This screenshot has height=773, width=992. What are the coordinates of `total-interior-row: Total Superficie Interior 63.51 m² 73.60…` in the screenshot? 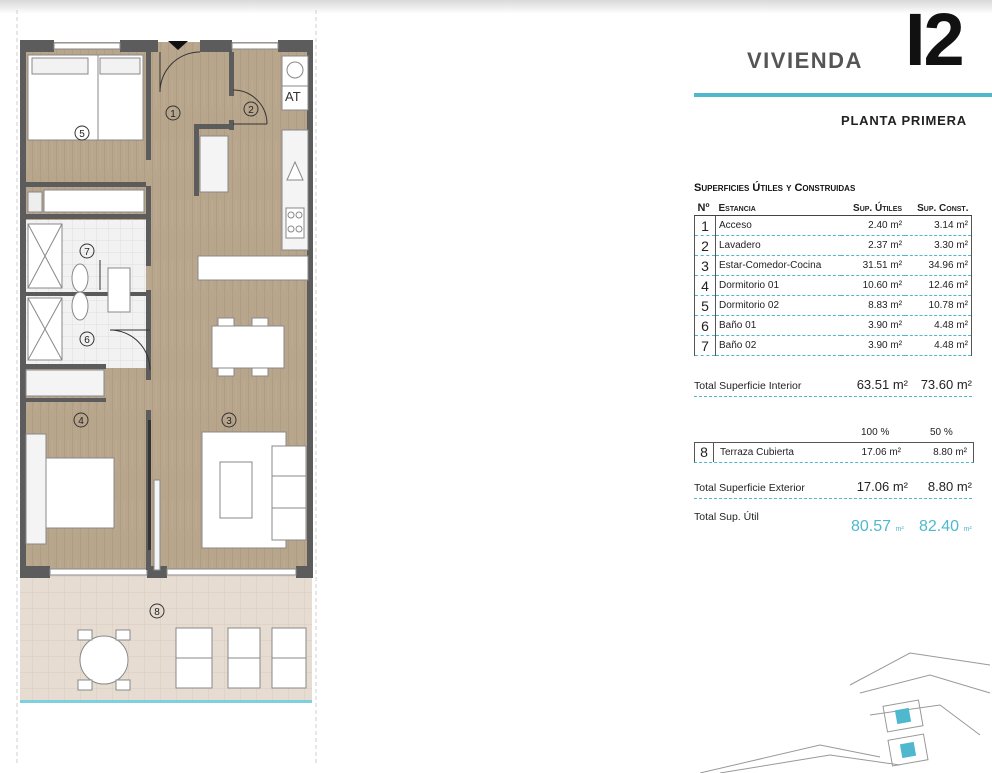 It's located at (833, 387).